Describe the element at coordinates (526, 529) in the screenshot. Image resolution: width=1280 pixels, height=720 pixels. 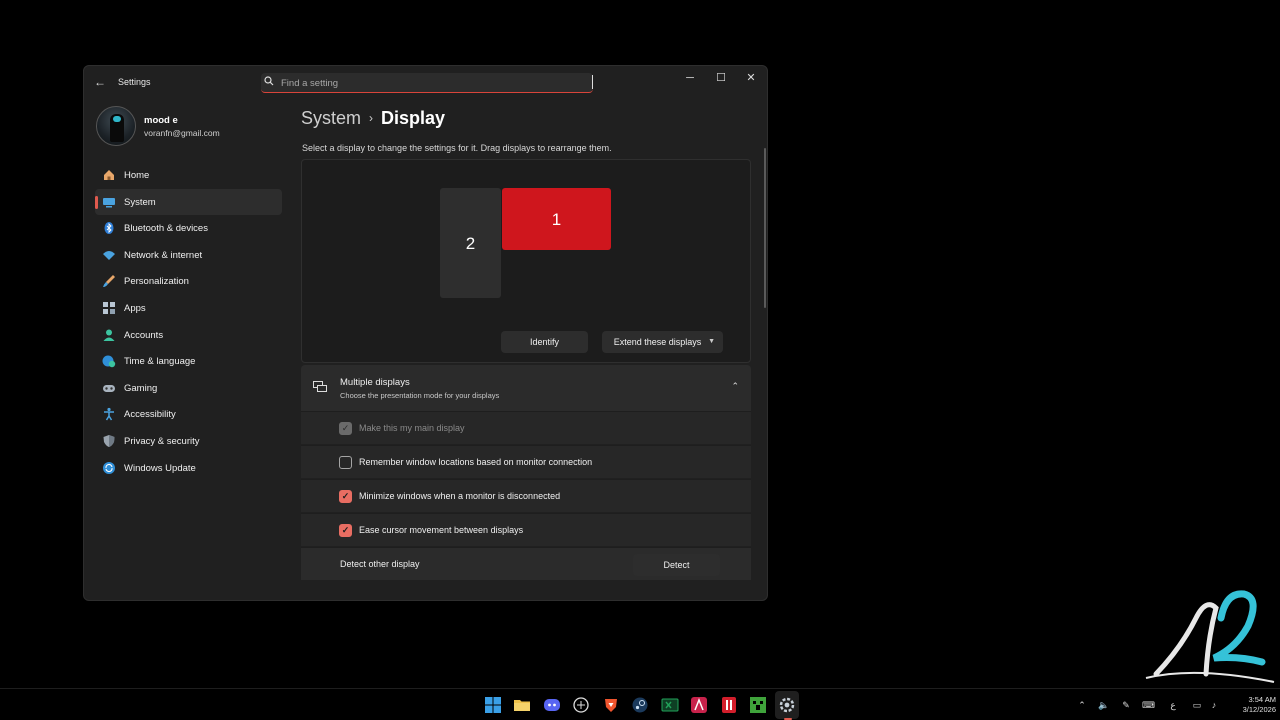
I see `option-ease-cursor: ✓ Ease cursor movement between displays` at that location.